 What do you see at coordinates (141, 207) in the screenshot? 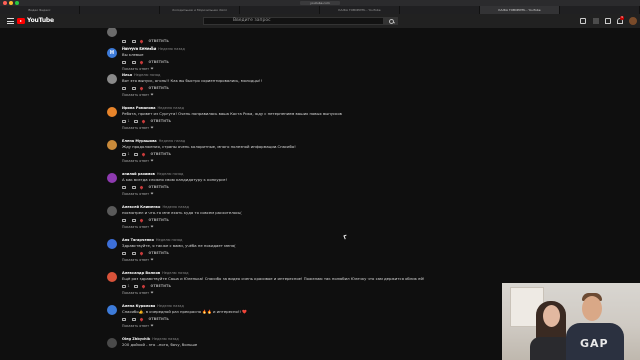
I see `author-name: Алексей Клименко` at bounding box center [141, 207].